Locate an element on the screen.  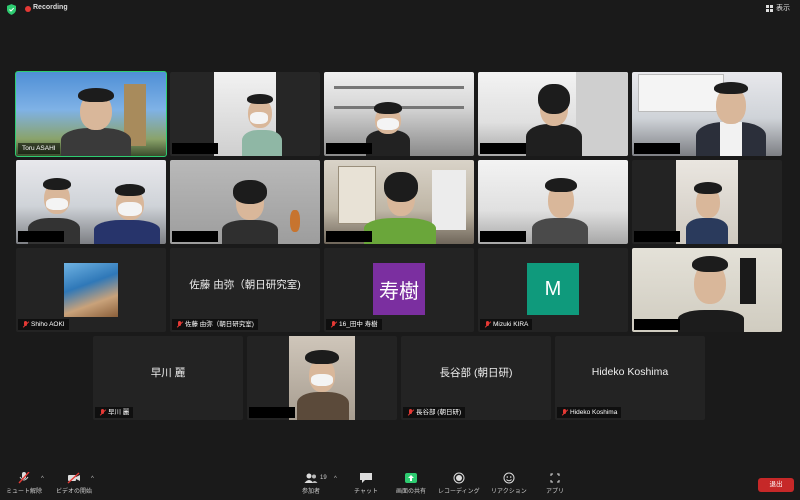
reactions-label: リアクション is located at coordinates (509, 492).